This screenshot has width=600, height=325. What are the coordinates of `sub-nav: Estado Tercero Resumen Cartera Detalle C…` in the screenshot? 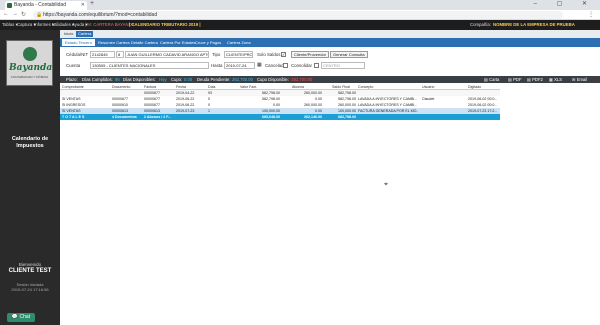 It's located at (330, 42).